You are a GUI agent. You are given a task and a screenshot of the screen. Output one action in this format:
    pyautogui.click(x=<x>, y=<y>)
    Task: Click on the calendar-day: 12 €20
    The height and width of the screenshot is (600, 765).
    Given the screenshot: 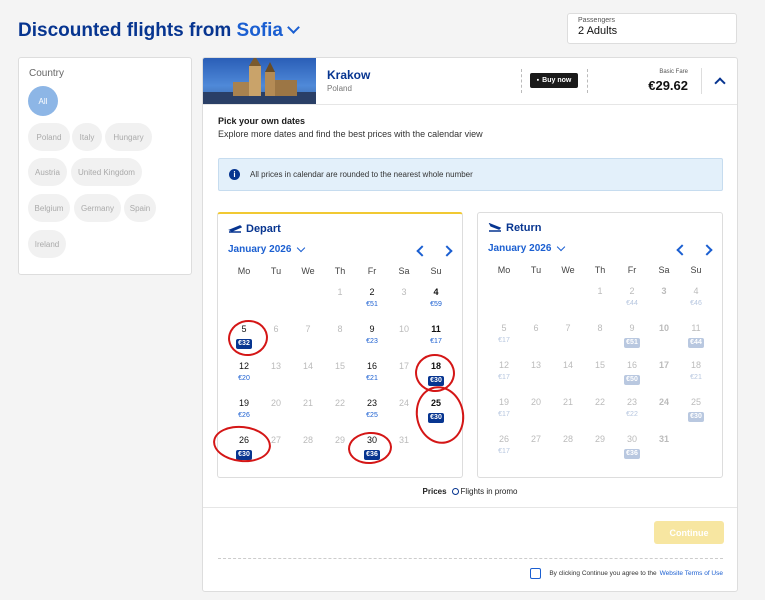 What is the action you would take?
    pyautogui.click(x=244, y=372)
    